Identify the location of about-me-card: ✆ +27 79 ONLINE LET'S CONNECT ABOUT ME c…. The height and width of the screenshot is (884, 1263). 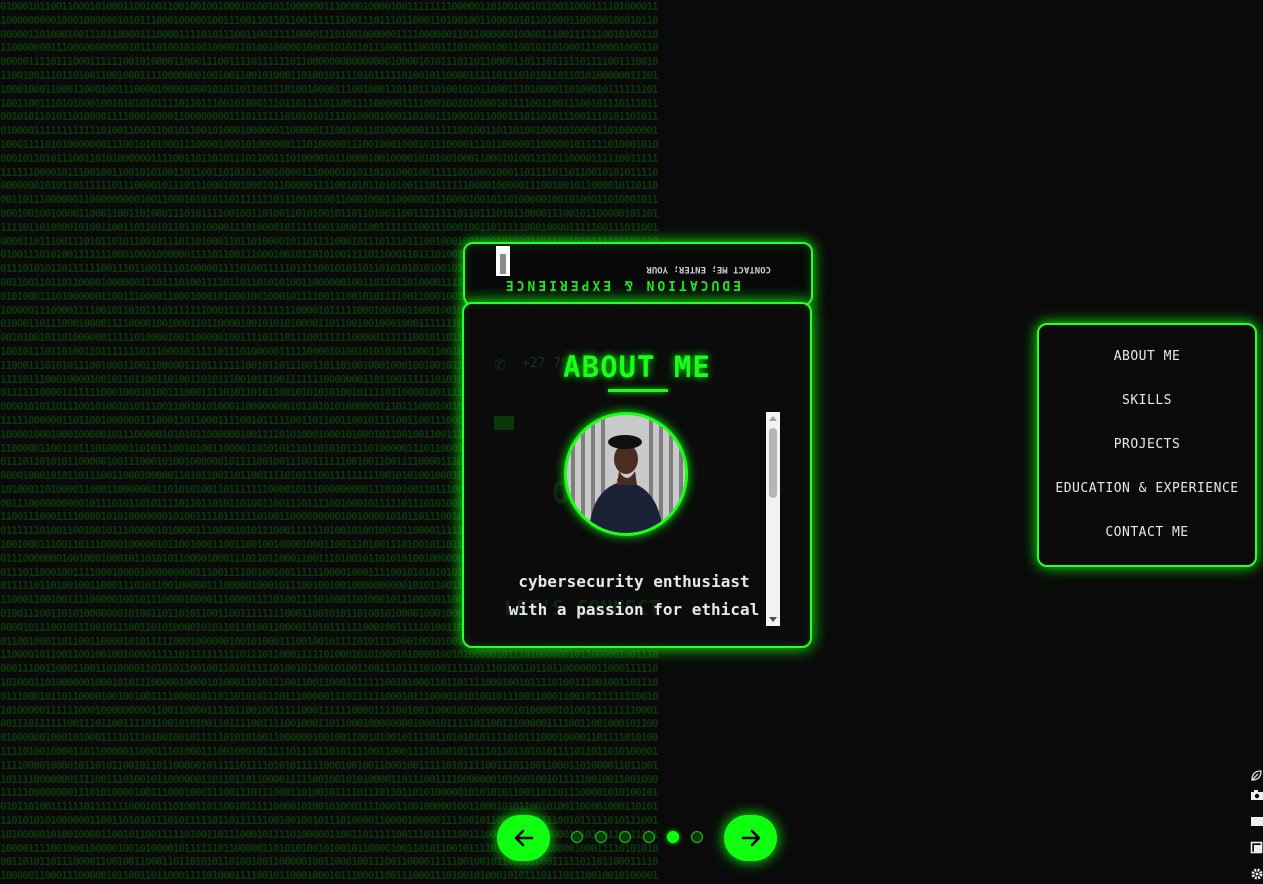
(637, 475).